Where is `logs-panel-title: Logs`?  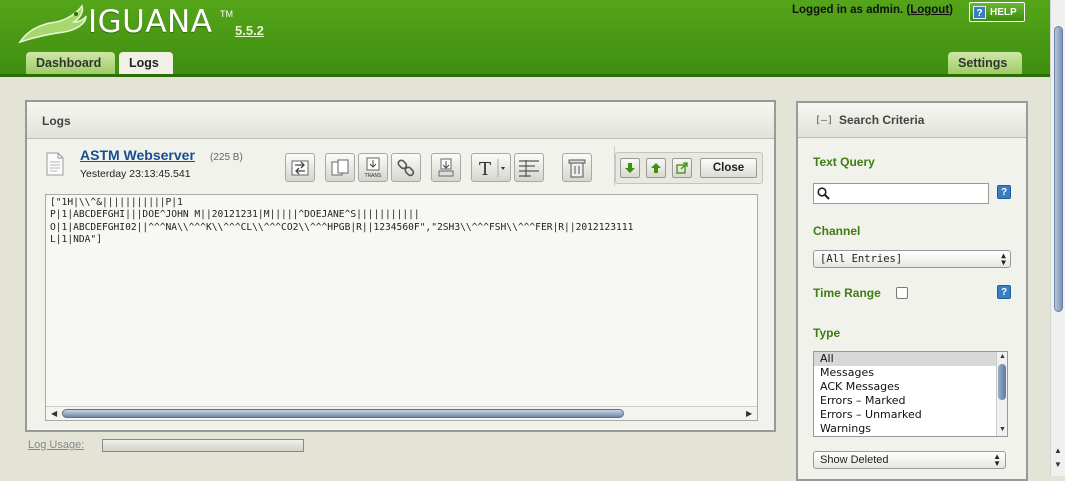 logs-panel-title: Logs is located at coordinates (56, 121).